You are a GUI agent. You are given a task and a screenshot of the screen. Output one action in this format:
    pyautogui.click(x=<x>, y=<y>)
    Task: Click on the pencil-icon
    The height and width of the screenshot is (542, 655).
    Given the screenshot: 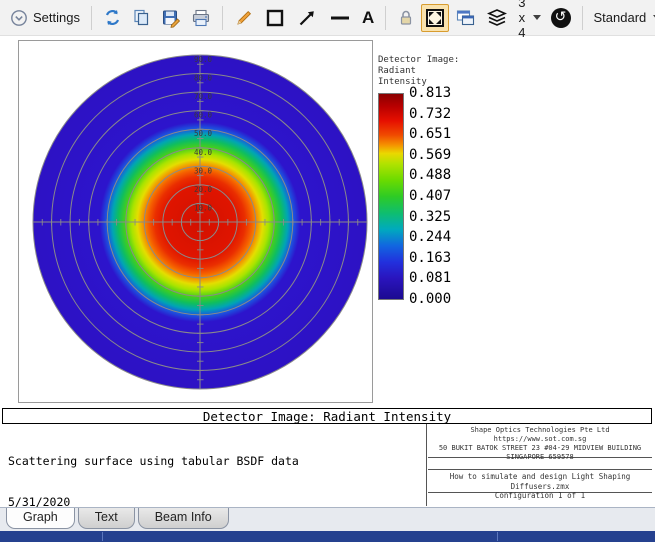 What is the action you would take?
    pyautogui.click(x=244, y=17)
    